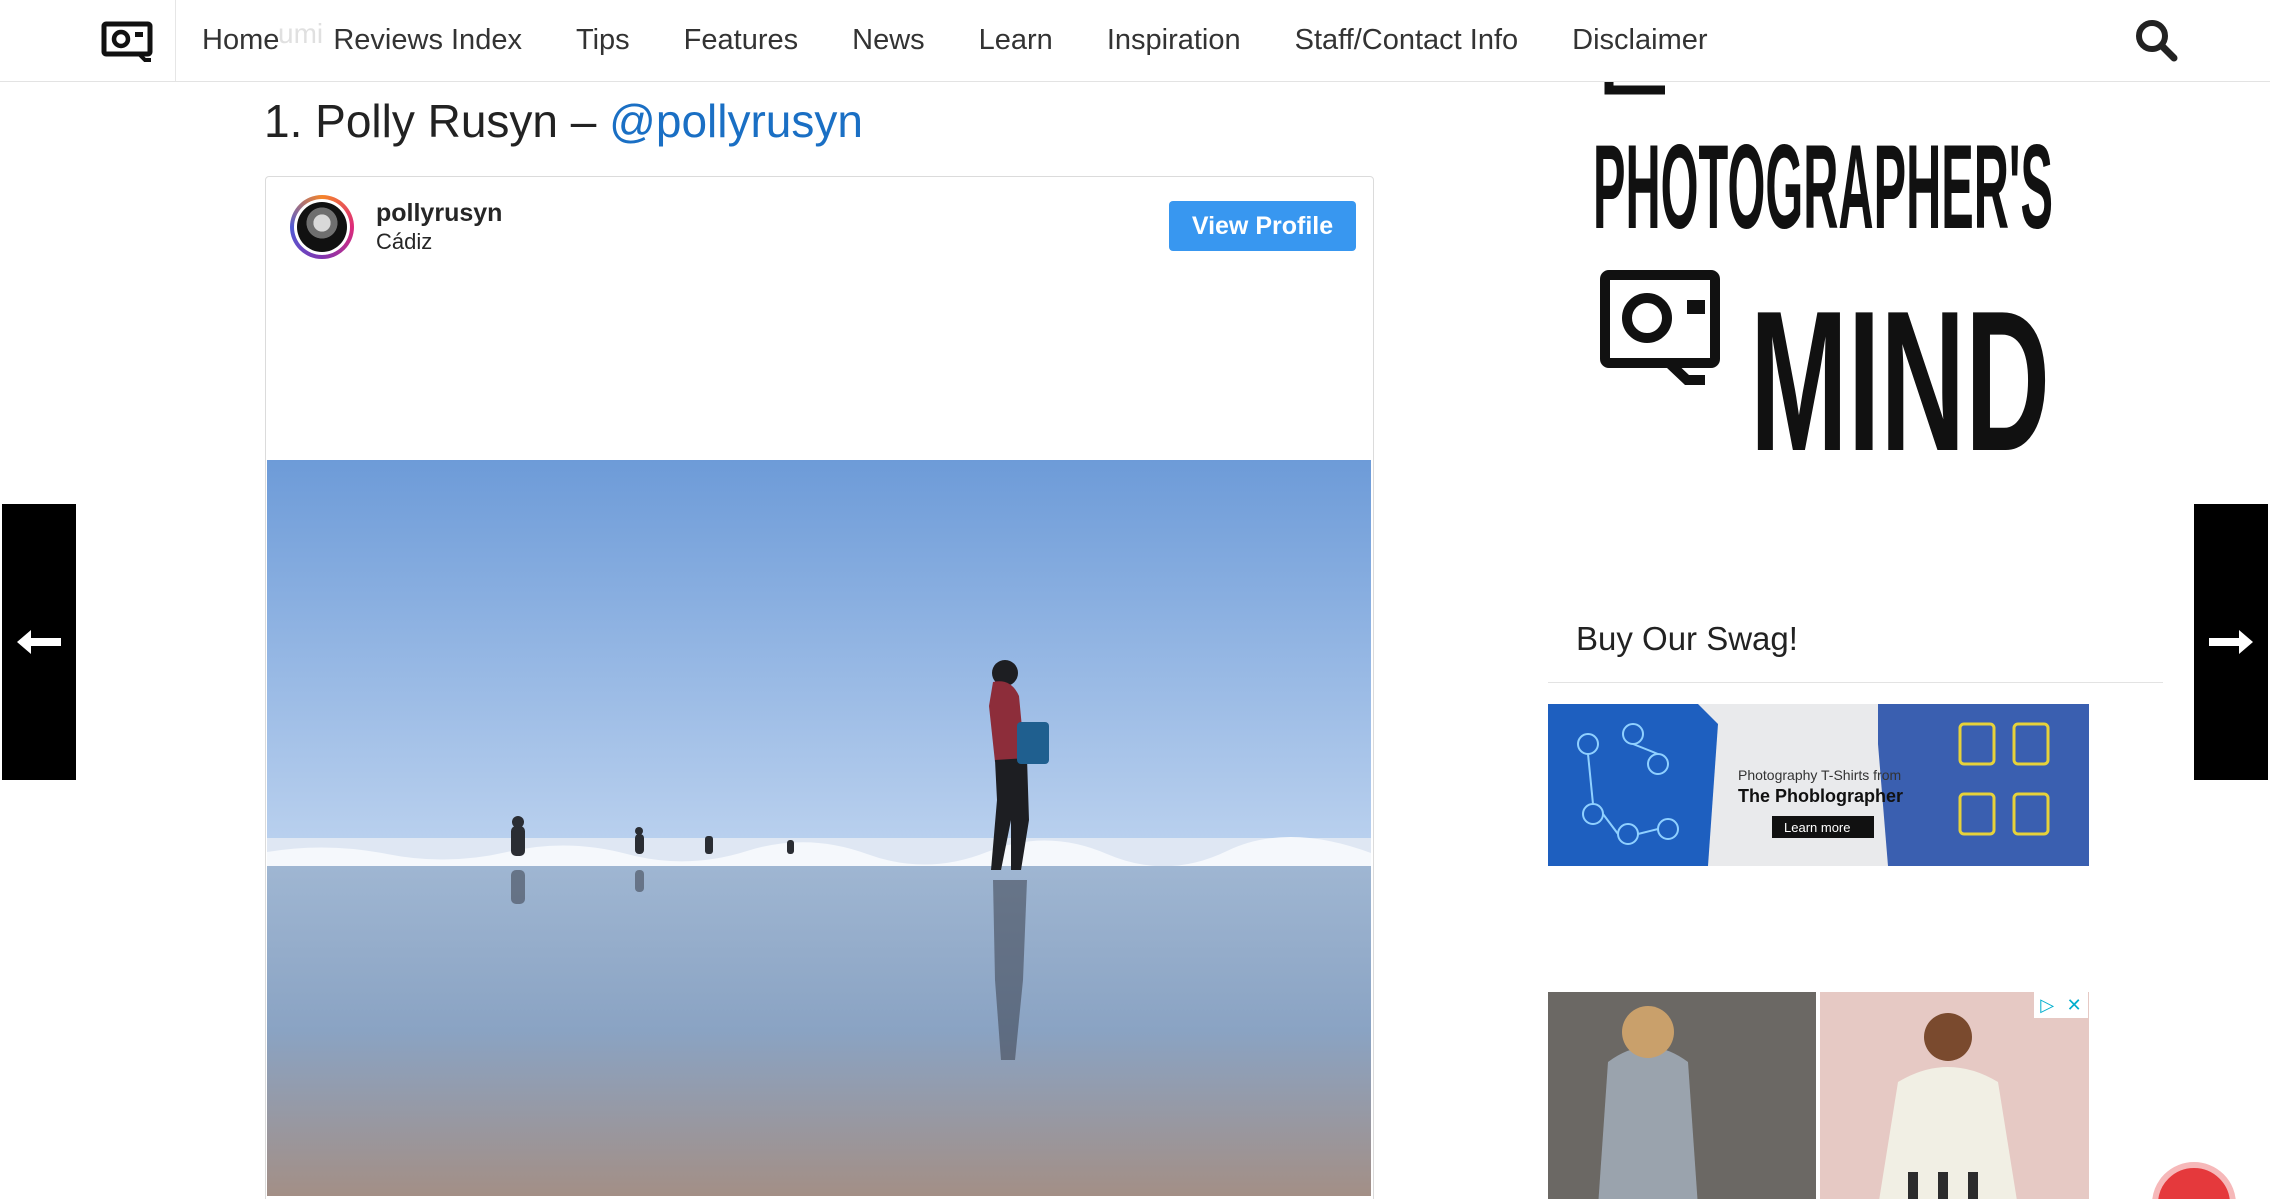 This screenshot has width=2270, height=1199. Describe the element at coordinates (741, 40) in the screenshot. I see `nav-item-features: Features` at that location.